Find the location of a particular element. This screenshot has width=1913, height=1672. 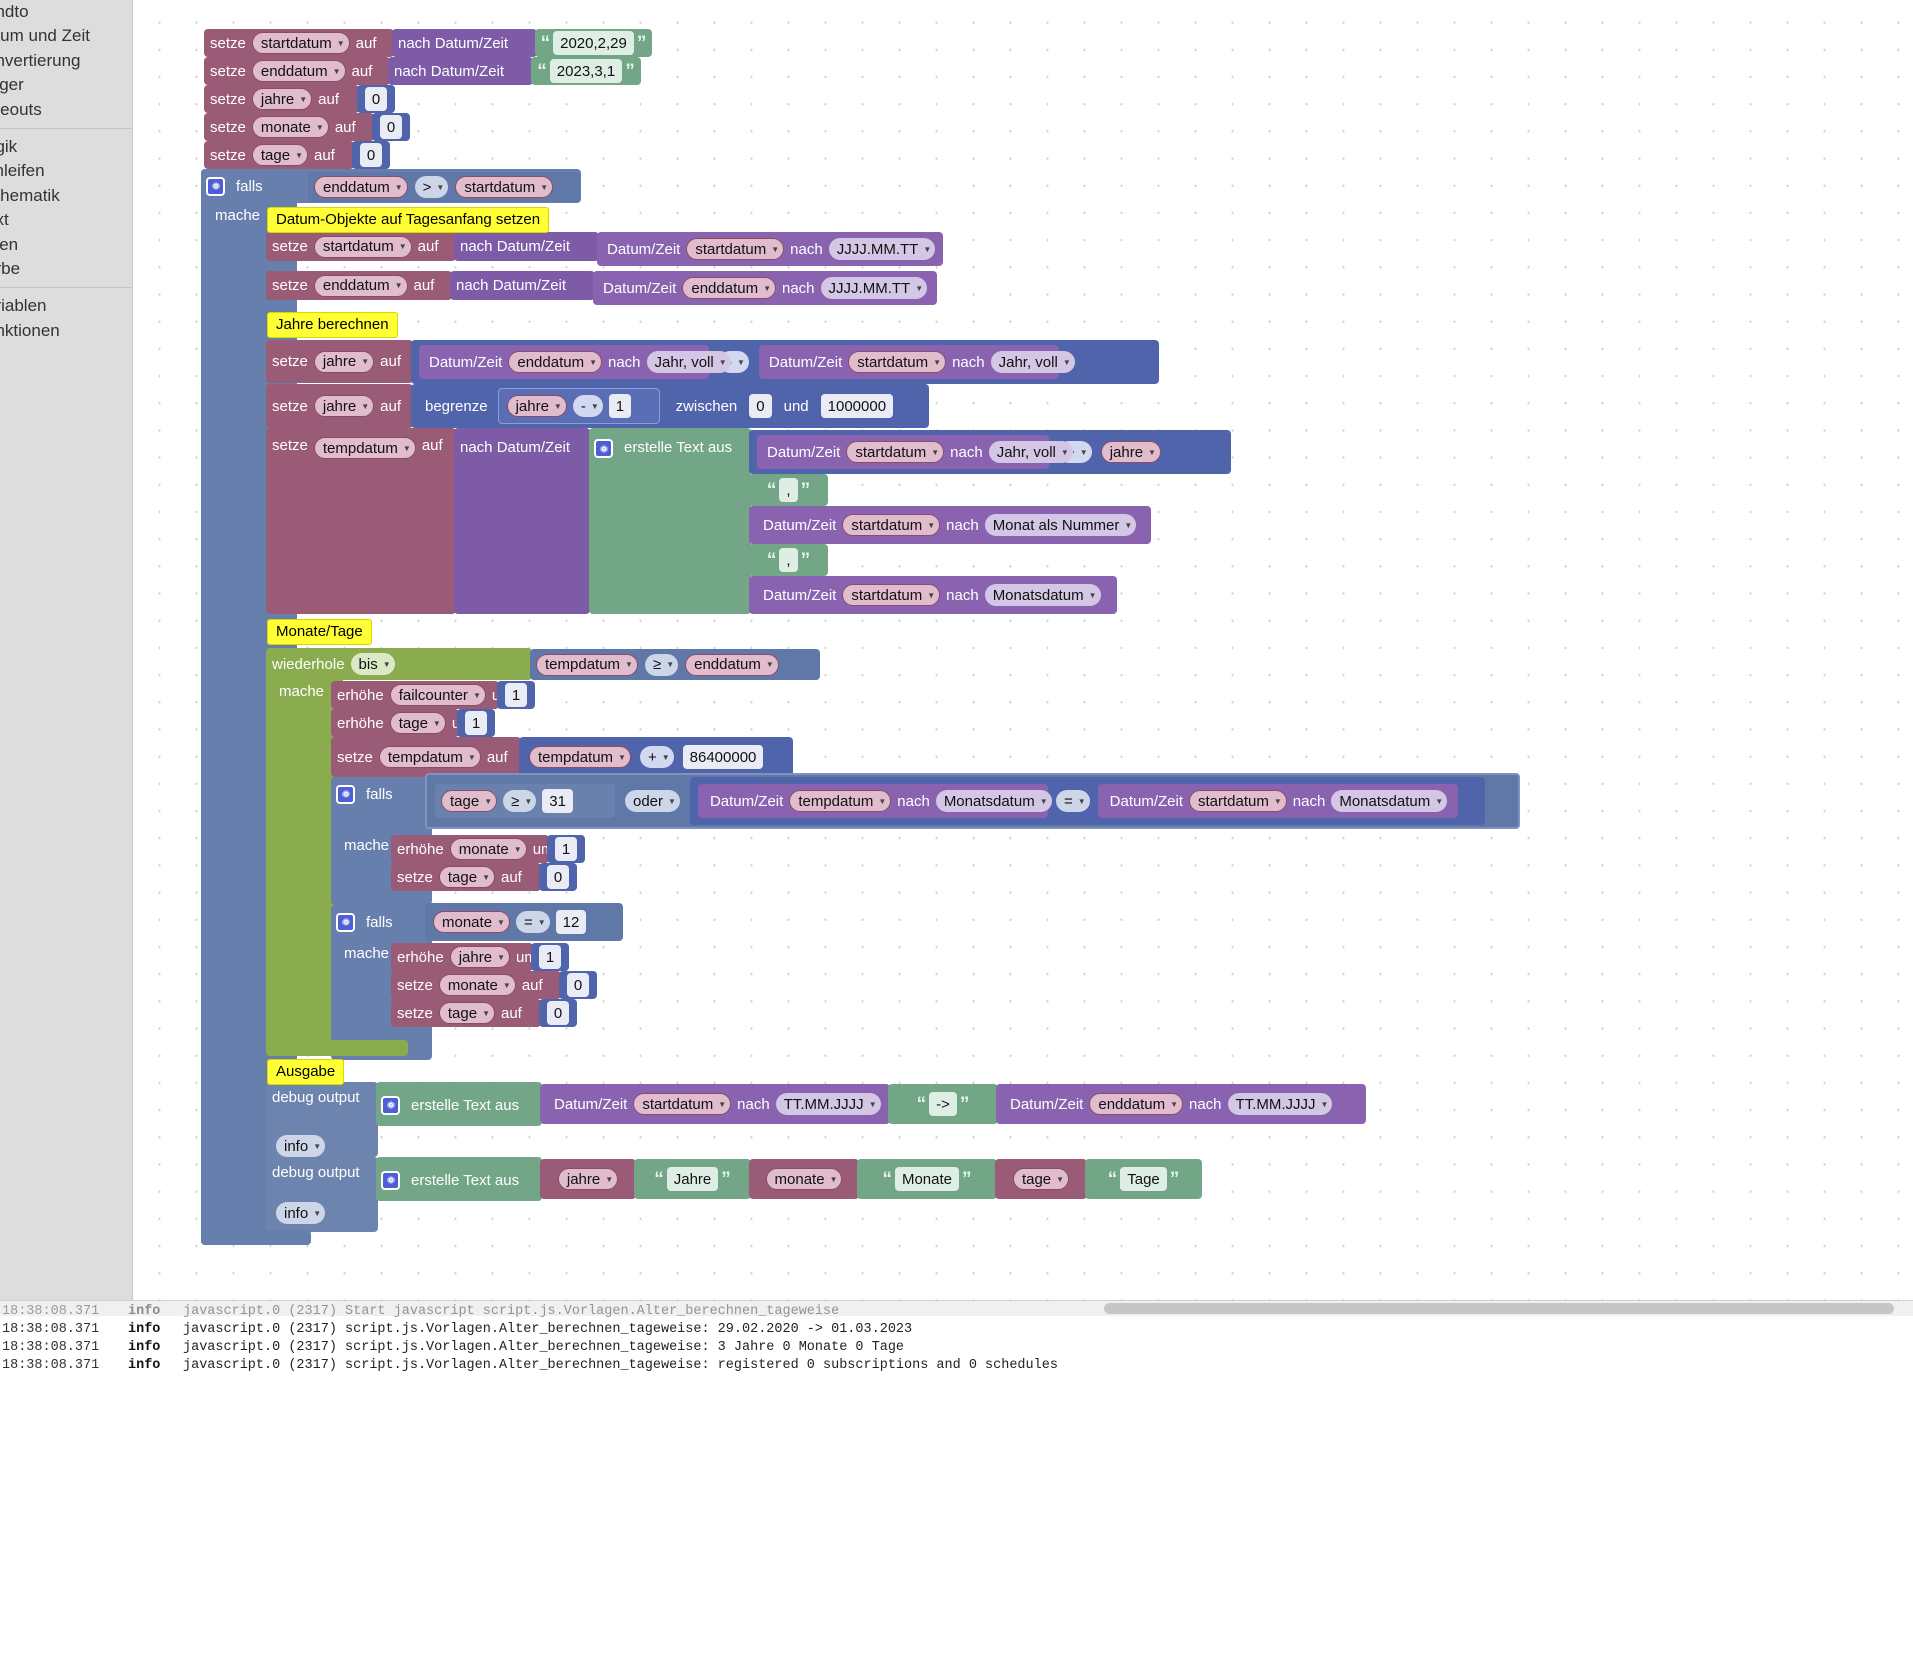

block-text-comma-1: “ , ” is located at coordinates (788, 490).